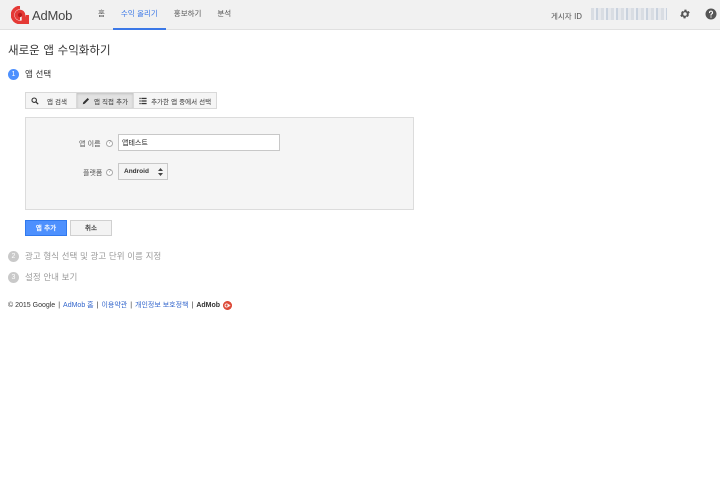 Image resolution: width=720 pixels, height=504 pixels. I want to click on footer-brand: AdMob, so click(208, 305).